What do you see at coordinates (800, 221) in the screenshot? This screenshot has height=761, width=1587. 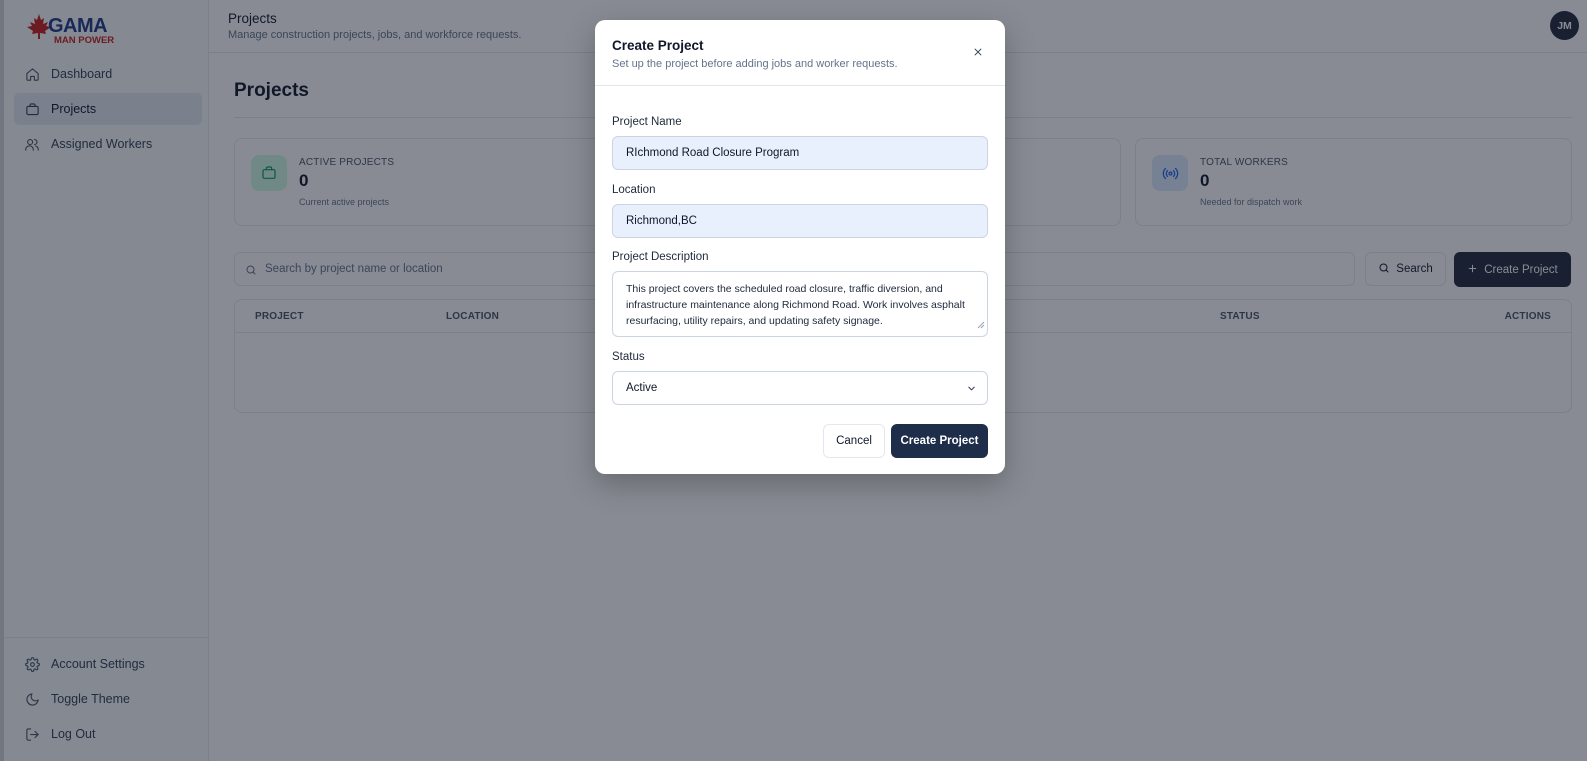 I see `location-field: Richmond,BC` at bounding box center [800, 221].